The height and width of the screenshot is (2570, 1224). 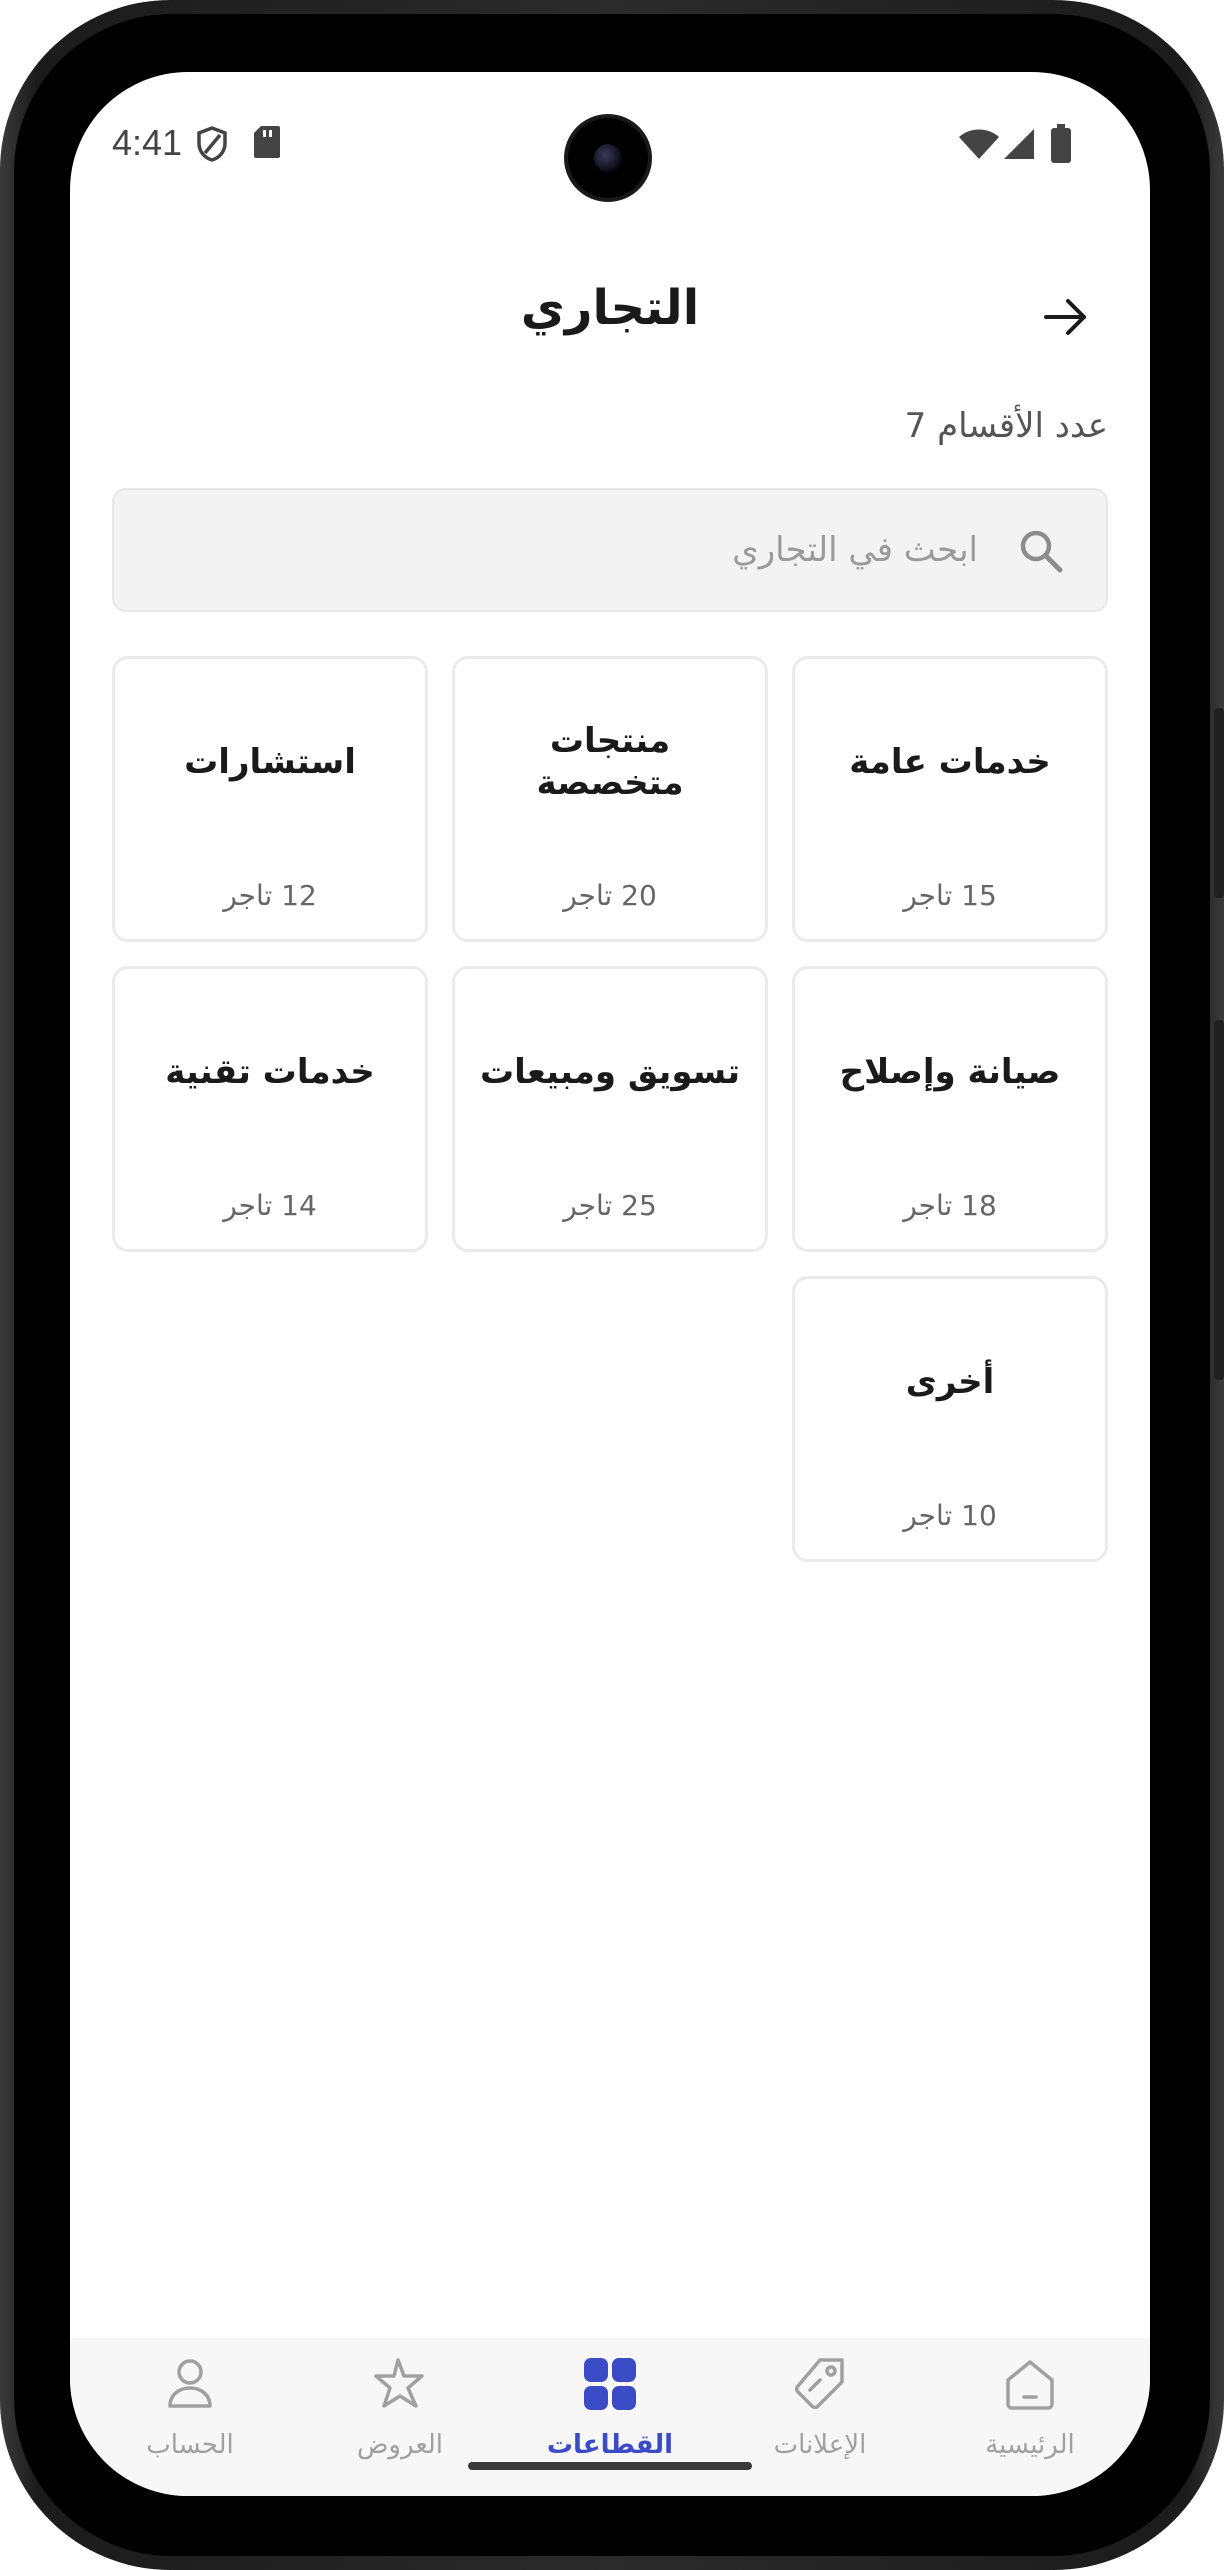 I want to click on star-icon, so click(x=399, y=2383).